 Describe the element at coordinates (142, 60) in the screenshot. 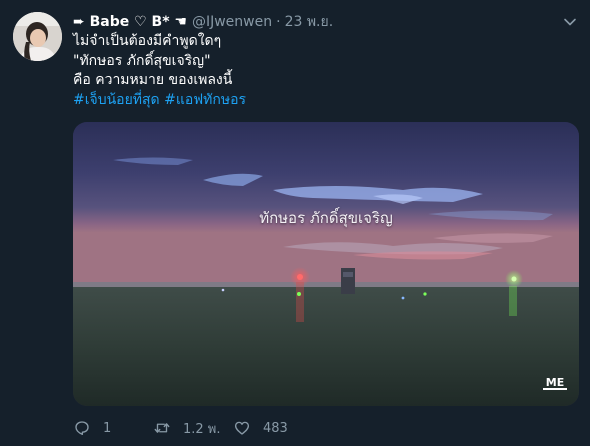

I see `tweet-text-line: "ทักษอร ภักดิ์สุขเจริญ"` at that location.